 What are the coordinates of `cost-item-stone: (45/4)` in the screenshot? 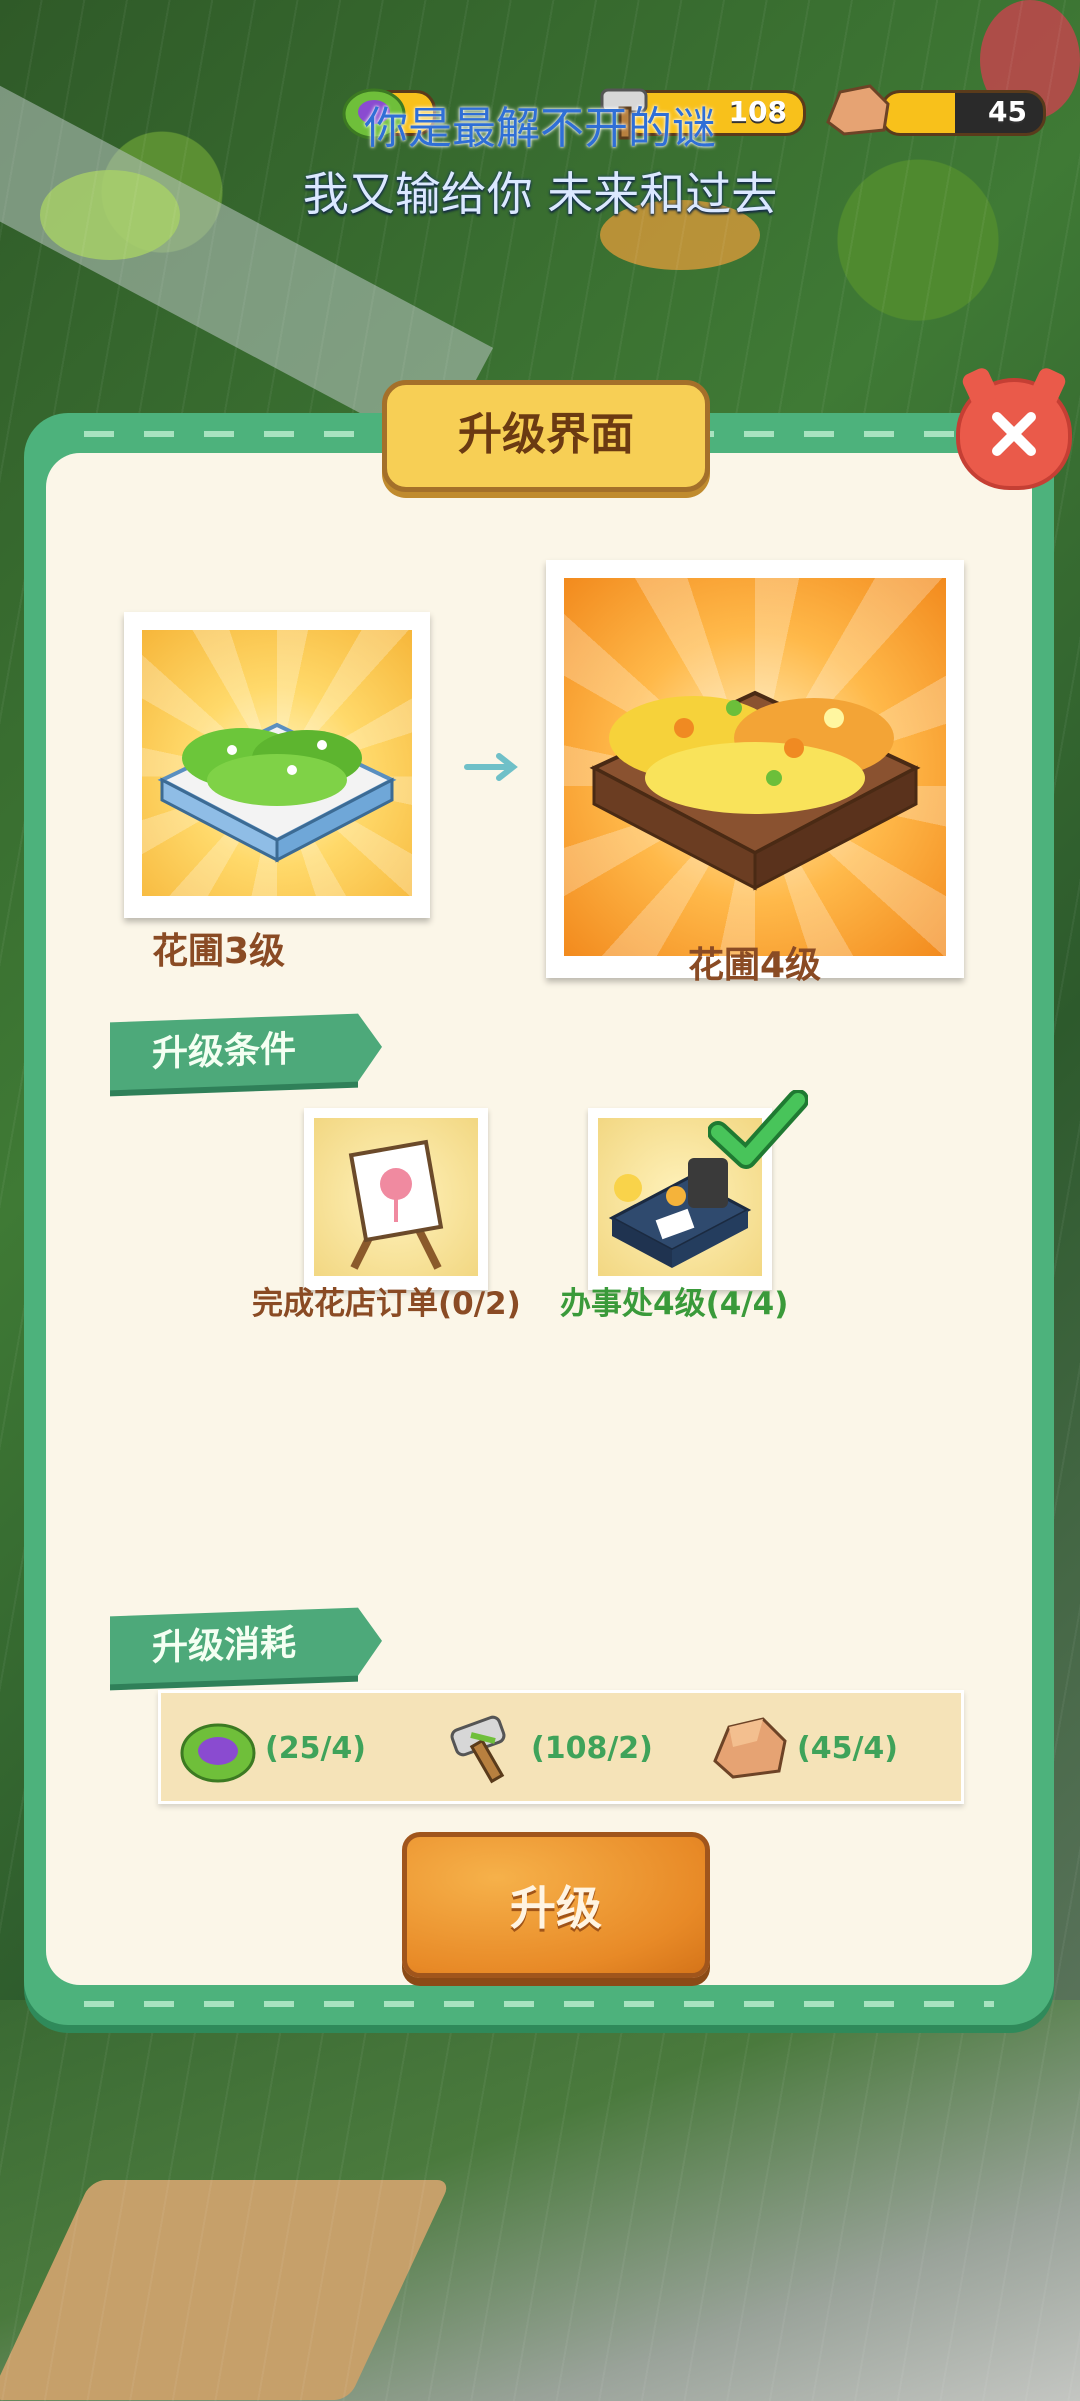 It's located at (802, 1748).